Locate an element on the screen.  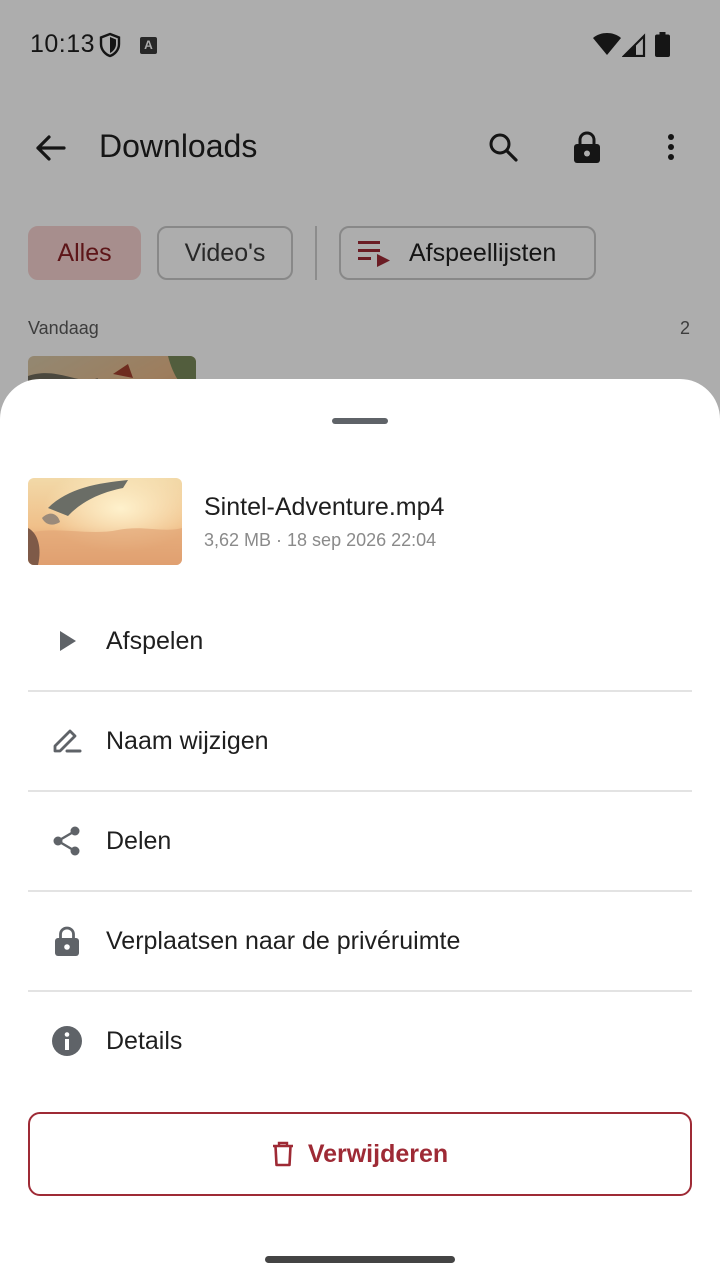
delete-button: Verwijderen is located at coordinates (360, 1154).